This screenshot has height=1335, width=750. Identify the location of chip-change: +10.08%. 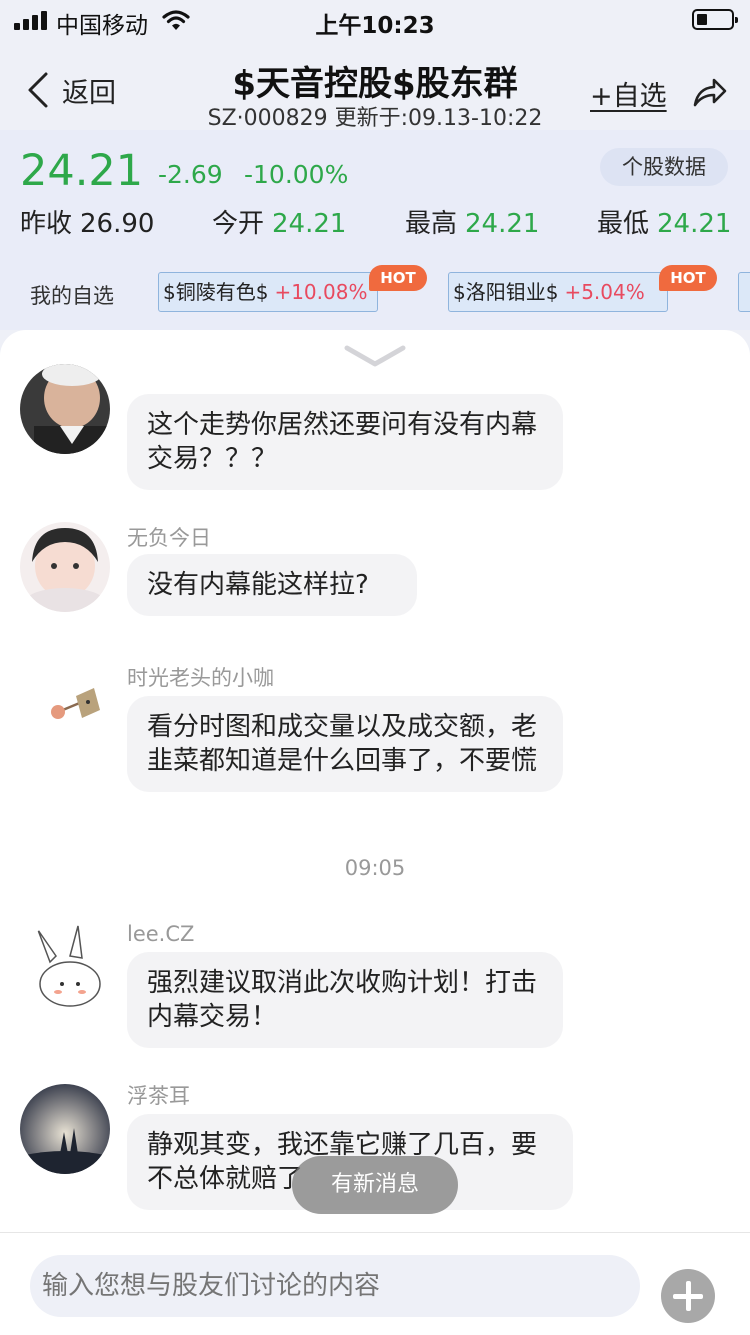
(321, 292).